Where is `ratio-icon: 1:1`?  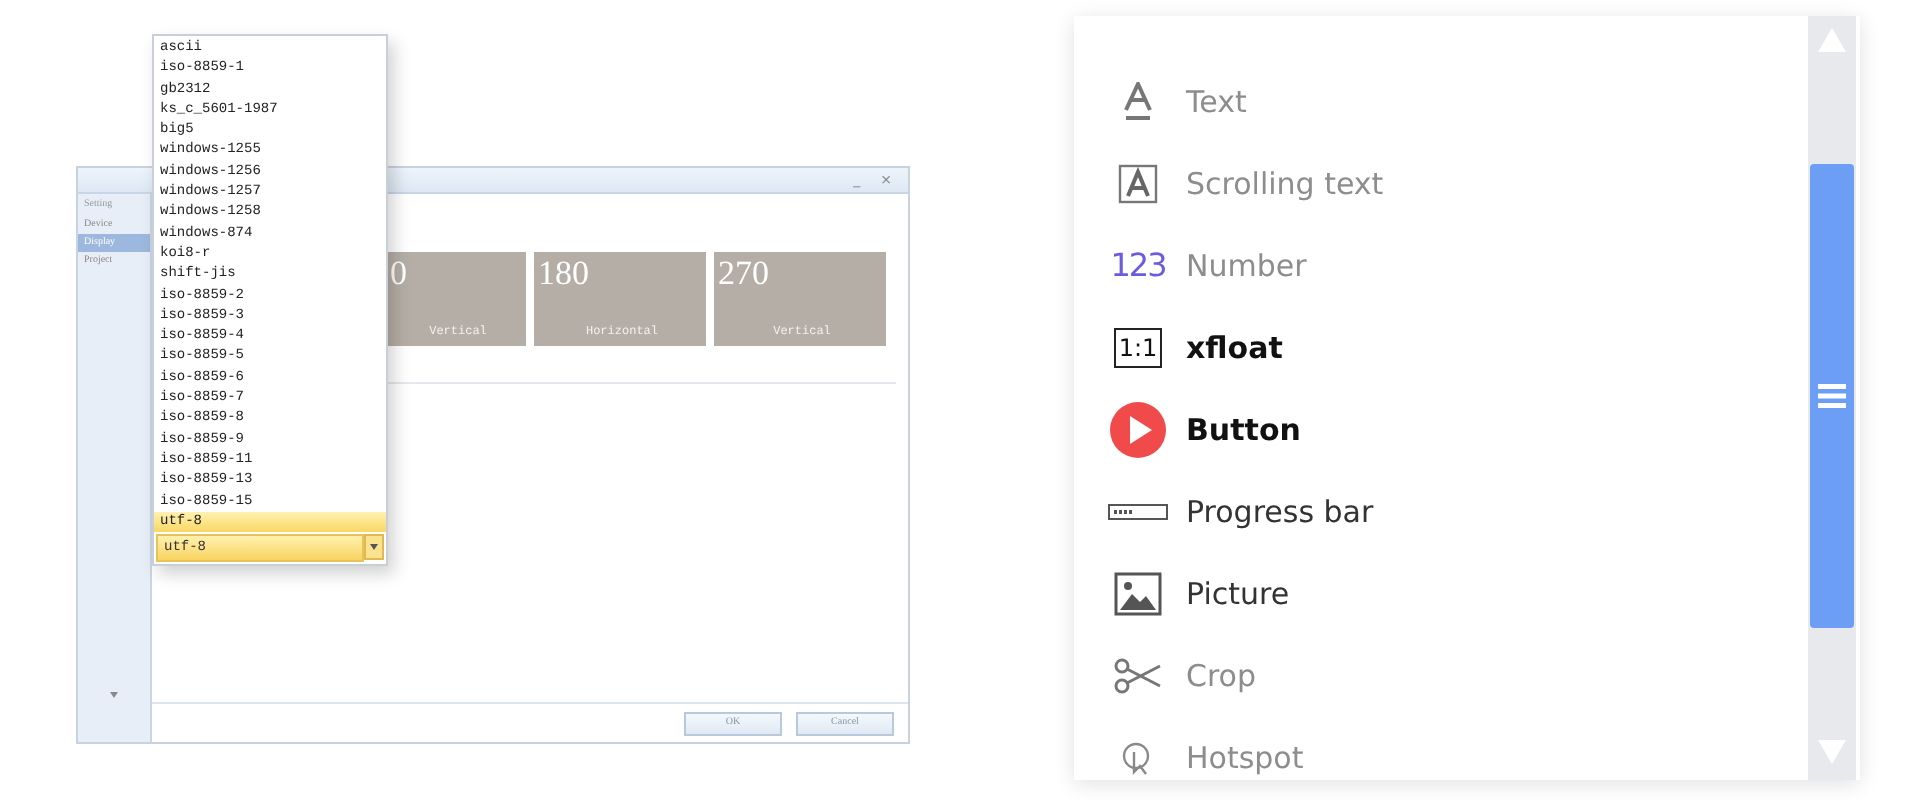
ratio-icon: 1:1 is located at coordinates (1138, 347).